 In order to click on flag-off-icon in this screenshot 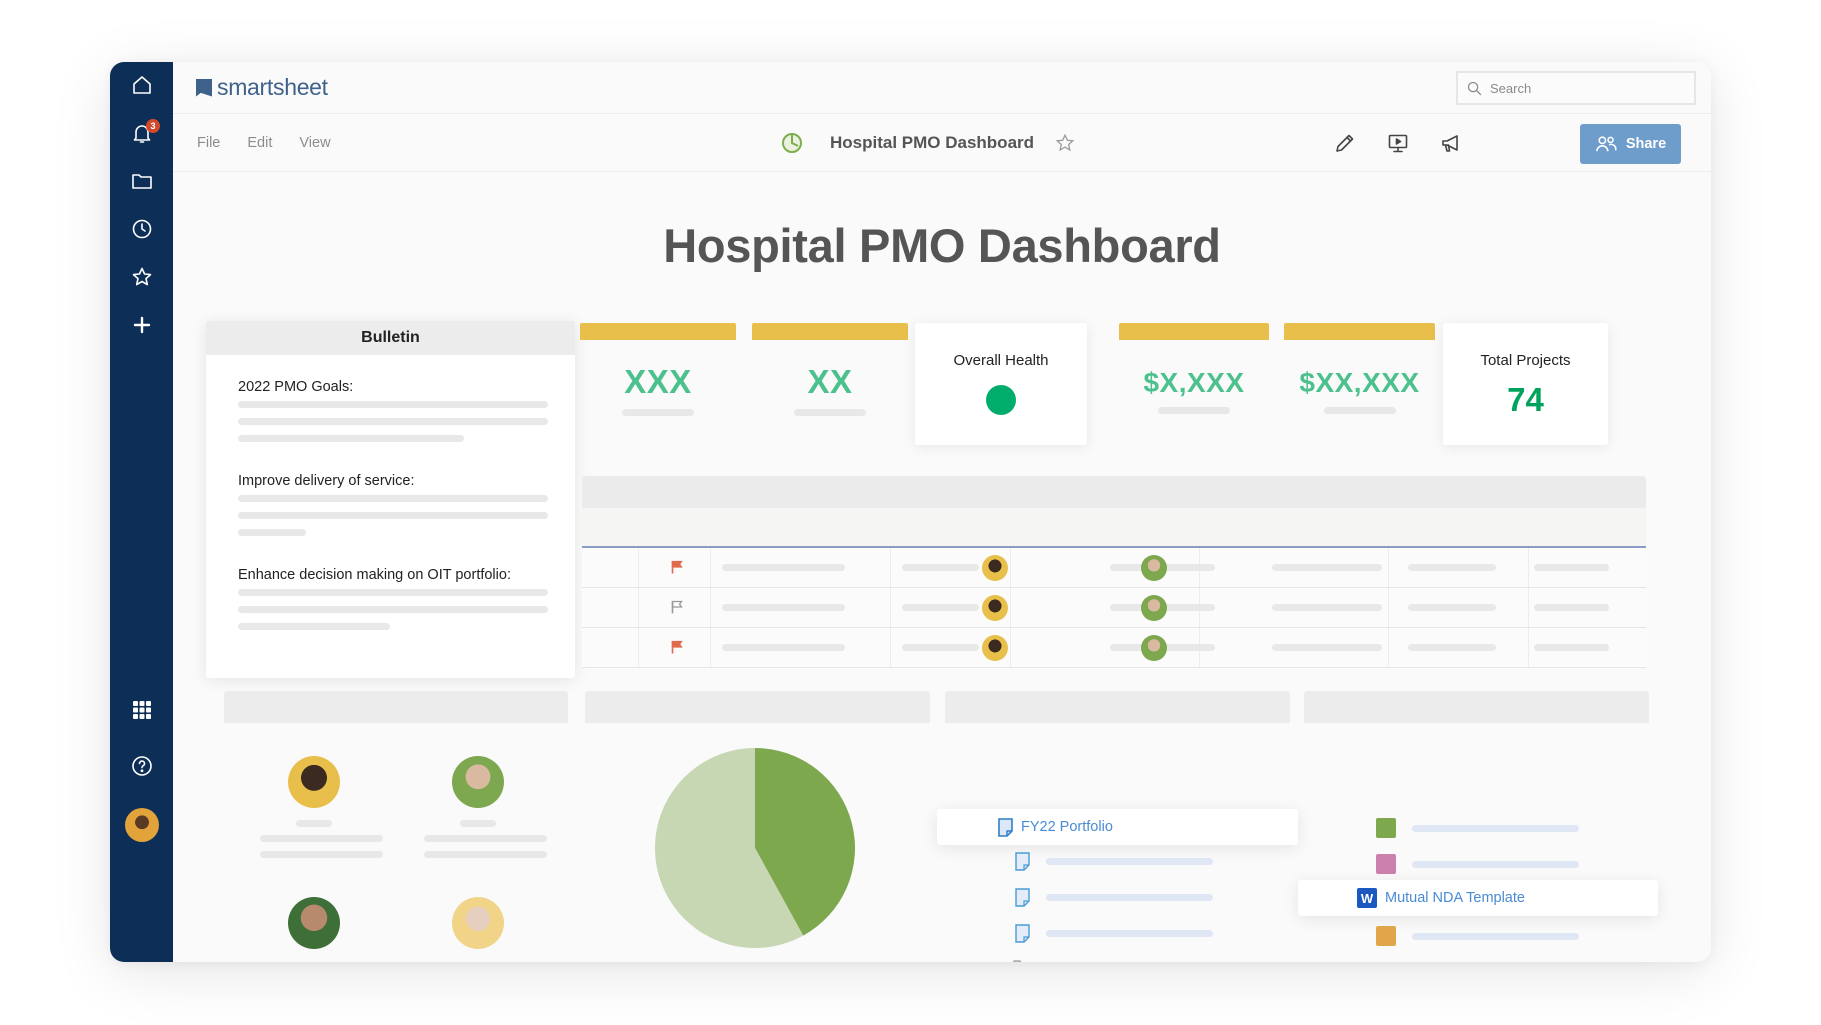, I will do `click(677, 607)`.